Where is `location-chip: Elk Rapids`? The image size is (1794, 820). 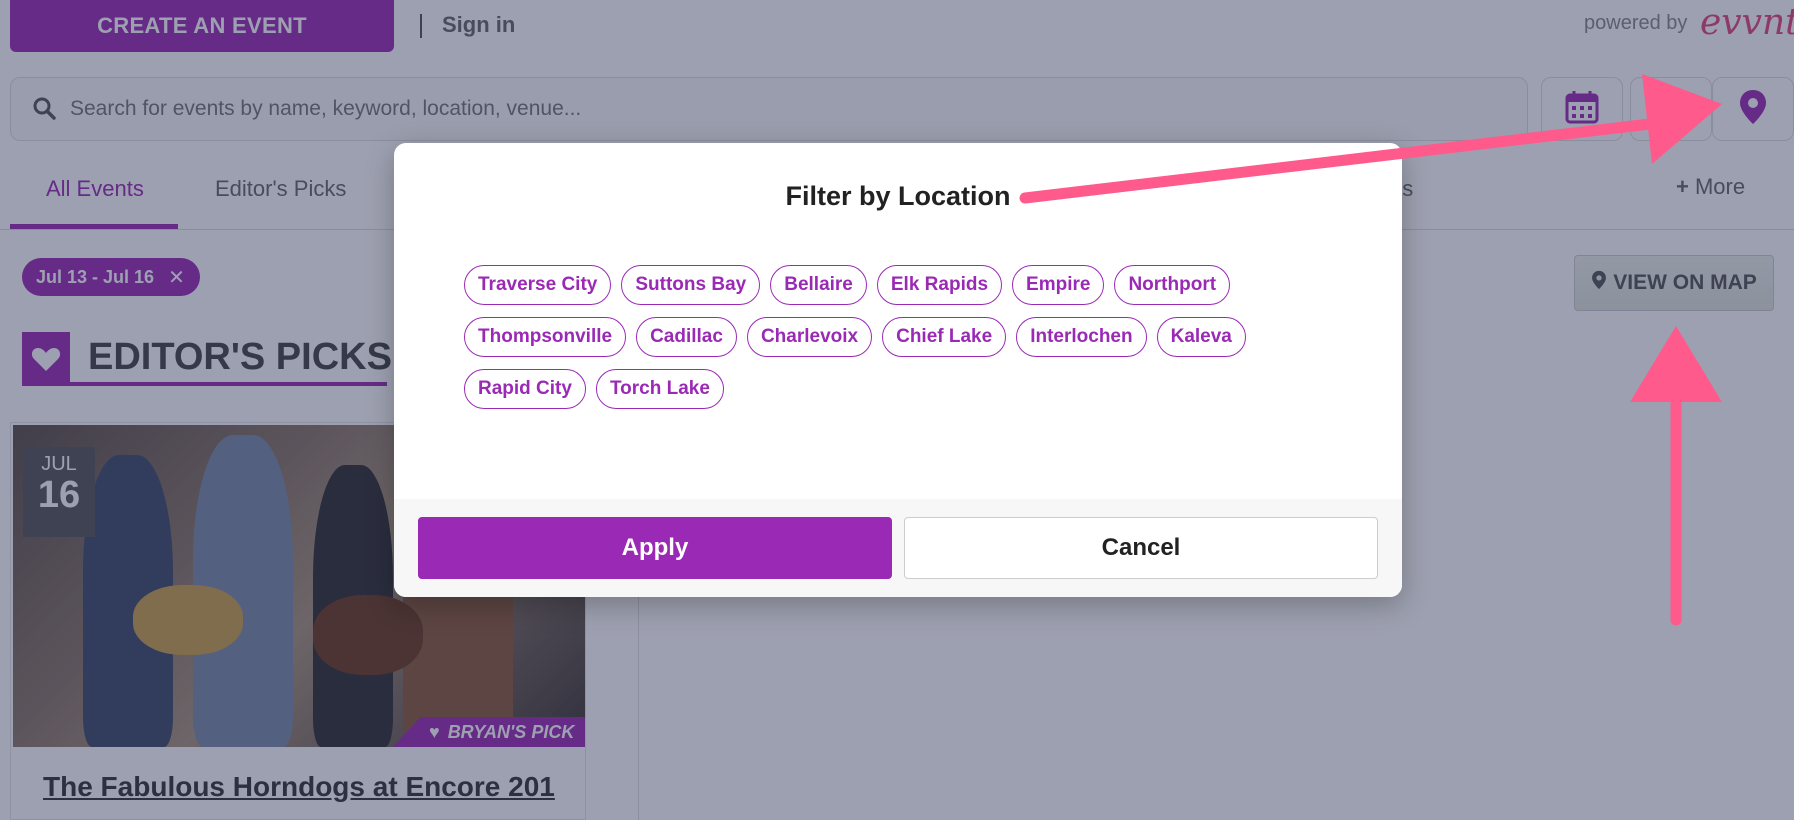
location-chip: Elk Rapids is located at coordinates (939, 285).